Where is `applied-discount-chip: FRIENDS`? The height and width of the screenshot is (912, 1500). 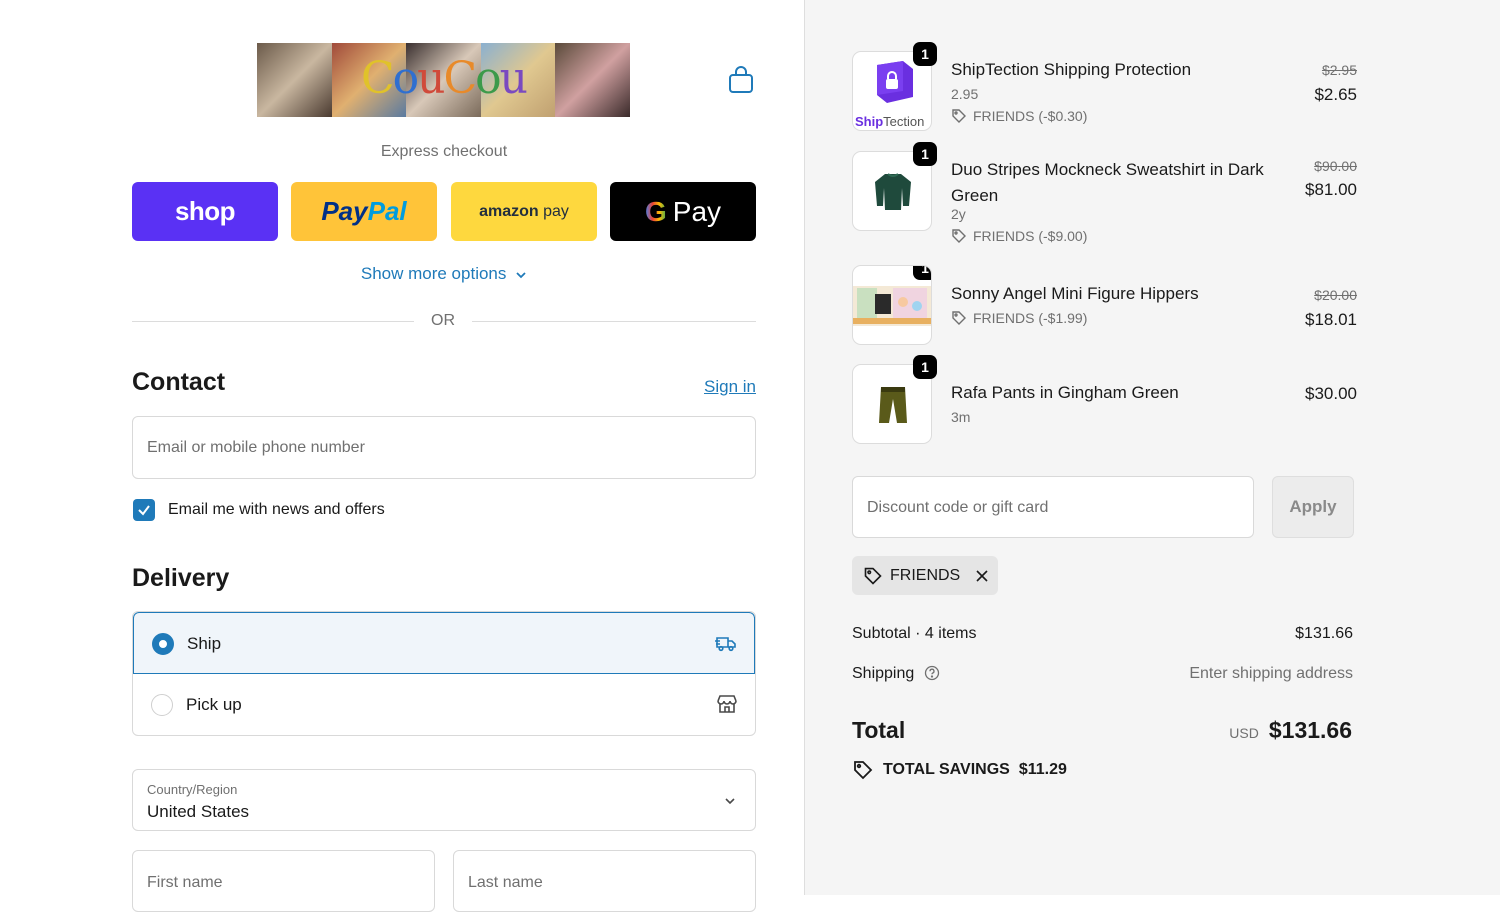 applied-discount-chip: FRIENDS is located at coordinates (925, 575).